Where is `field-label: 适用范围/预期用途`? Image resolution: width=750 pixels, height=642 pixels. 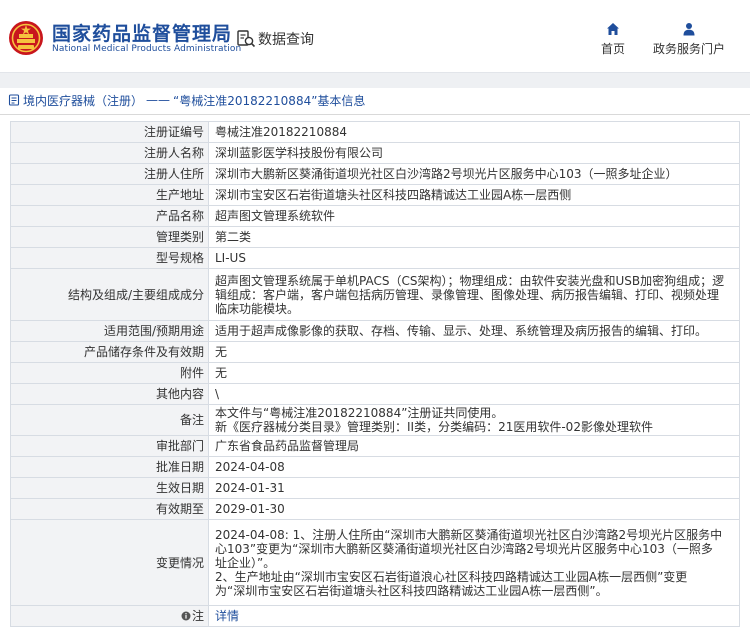
field-label: 适用范围/预期用途 is located at coordinates (109, 331).